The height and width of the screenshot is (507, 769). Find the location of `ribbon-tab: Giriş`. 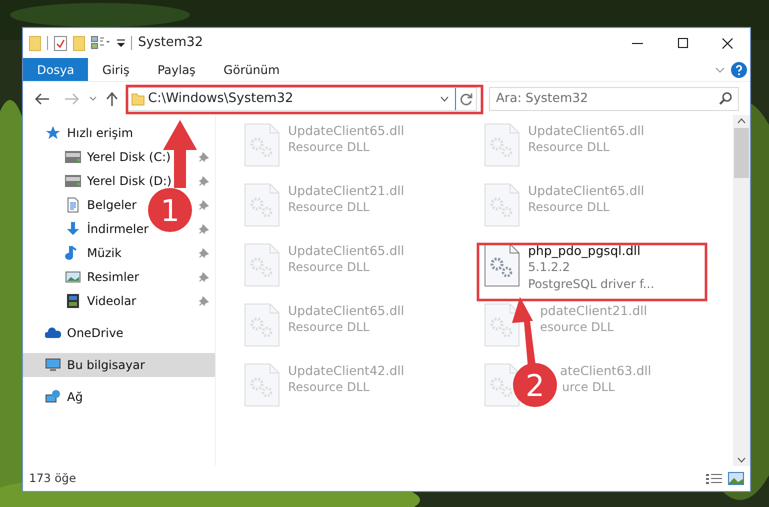

ribbon-tab: Giriş is located at coordinates (116, 69).